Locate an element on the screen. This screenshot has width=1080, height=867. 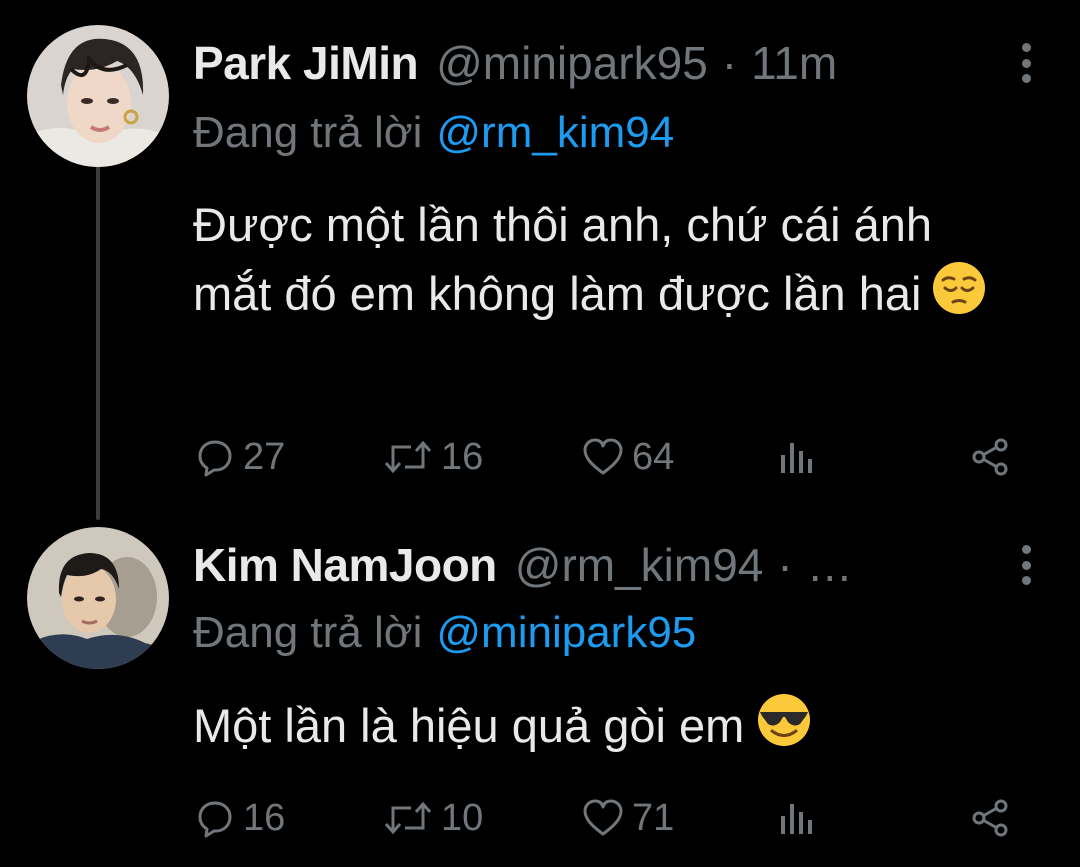
reply-button: 27 is located at coordinates (240, 457).